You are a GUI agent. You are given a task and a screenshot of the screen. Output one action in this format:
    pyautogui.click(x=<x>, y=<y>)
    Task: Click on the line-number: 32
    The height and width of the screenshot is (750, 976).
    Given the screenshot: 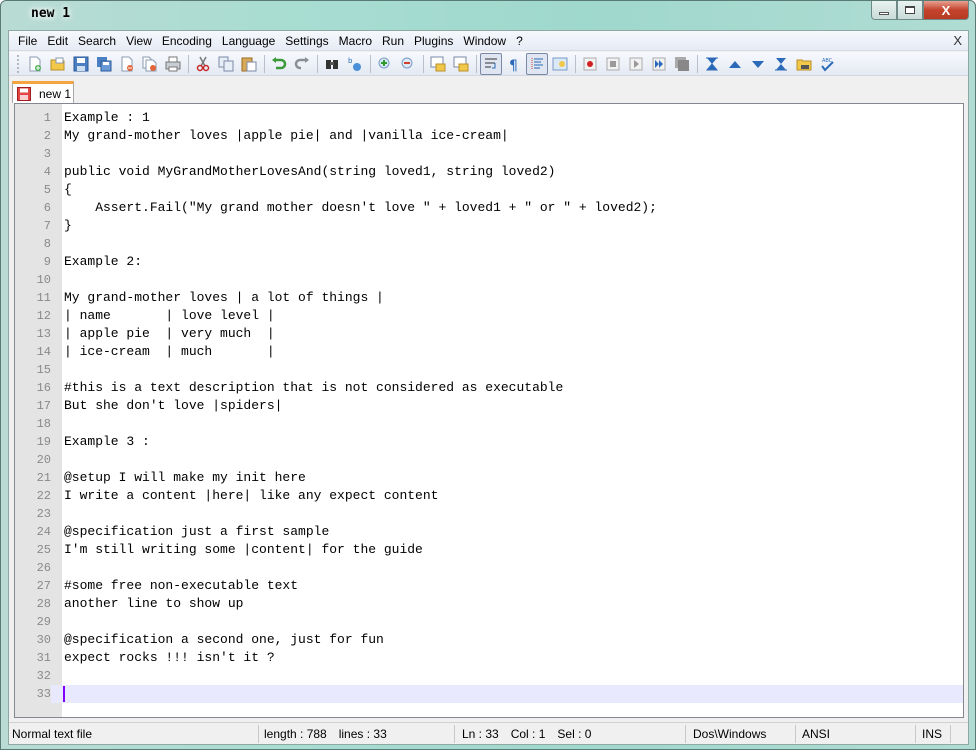 What is the action you would take?
    pyautogui.click(x=33, y=676)
    